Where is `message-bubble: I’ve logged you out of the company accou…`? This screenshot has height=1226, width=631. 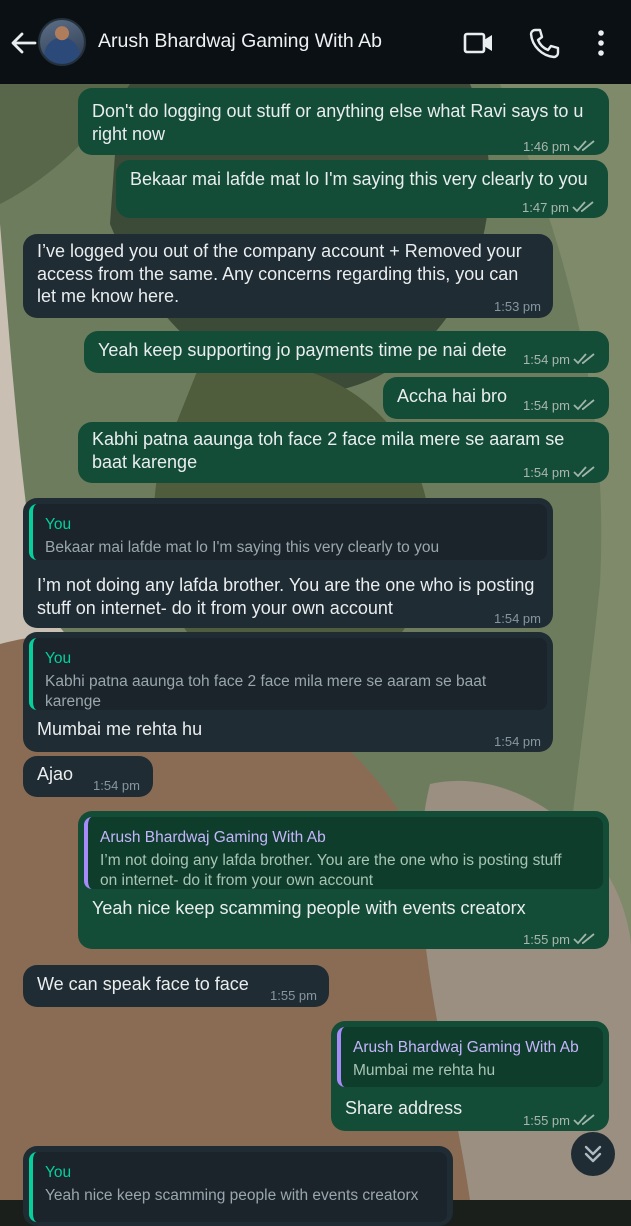
message-bubble: I’ve logged you out of the company accou… is located at coordinates (288, 276).